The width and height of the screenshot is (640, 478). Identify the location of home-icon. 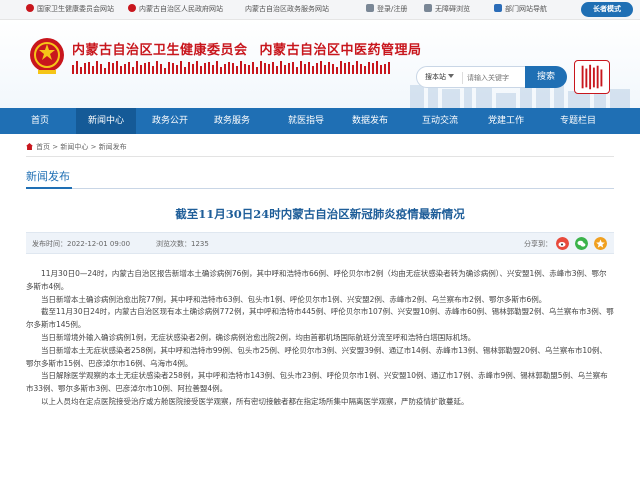
(29, 146).